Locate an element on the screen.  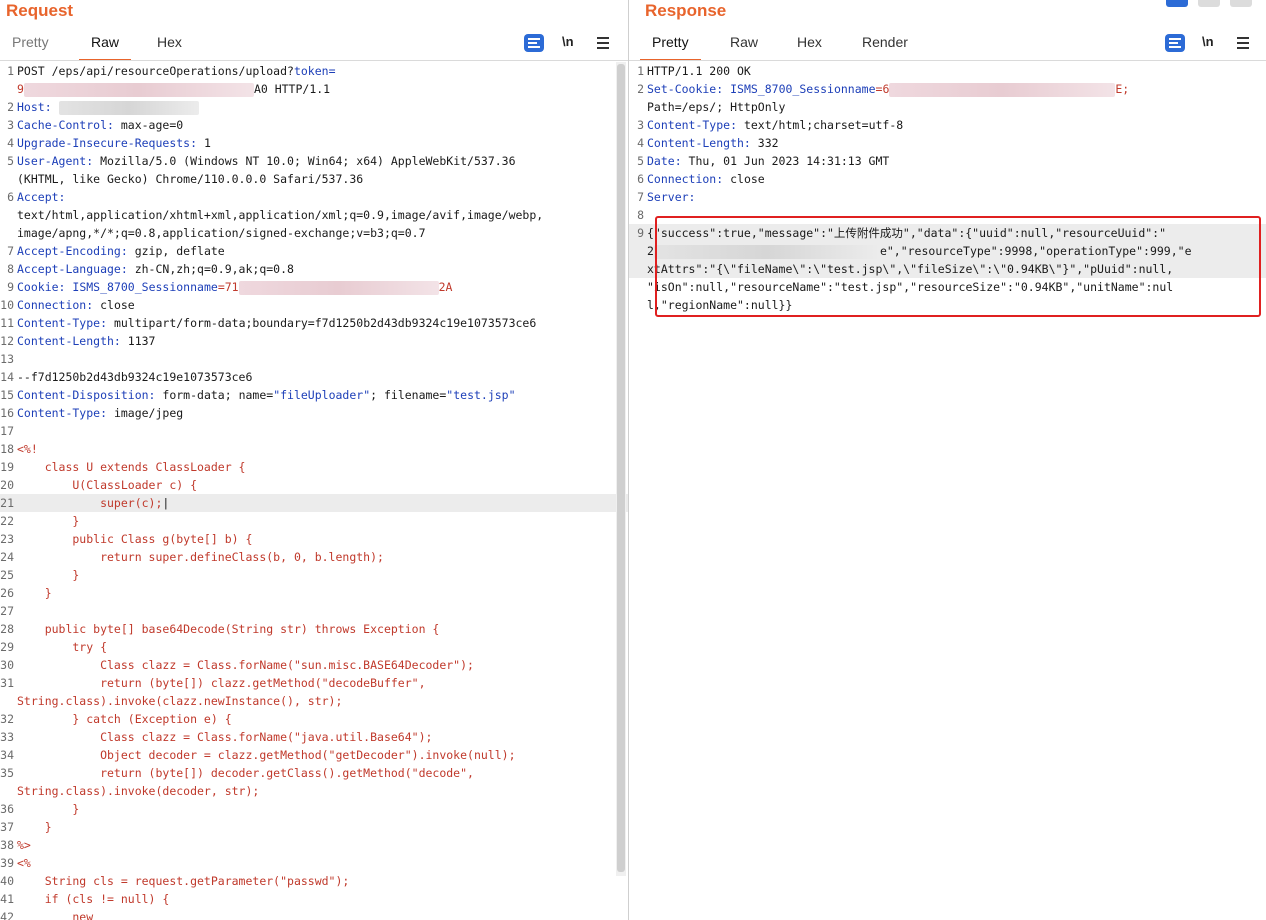
code-line: 4 Upgrade-Insecure-Requests: 1 is located at coordinates (314, 143).